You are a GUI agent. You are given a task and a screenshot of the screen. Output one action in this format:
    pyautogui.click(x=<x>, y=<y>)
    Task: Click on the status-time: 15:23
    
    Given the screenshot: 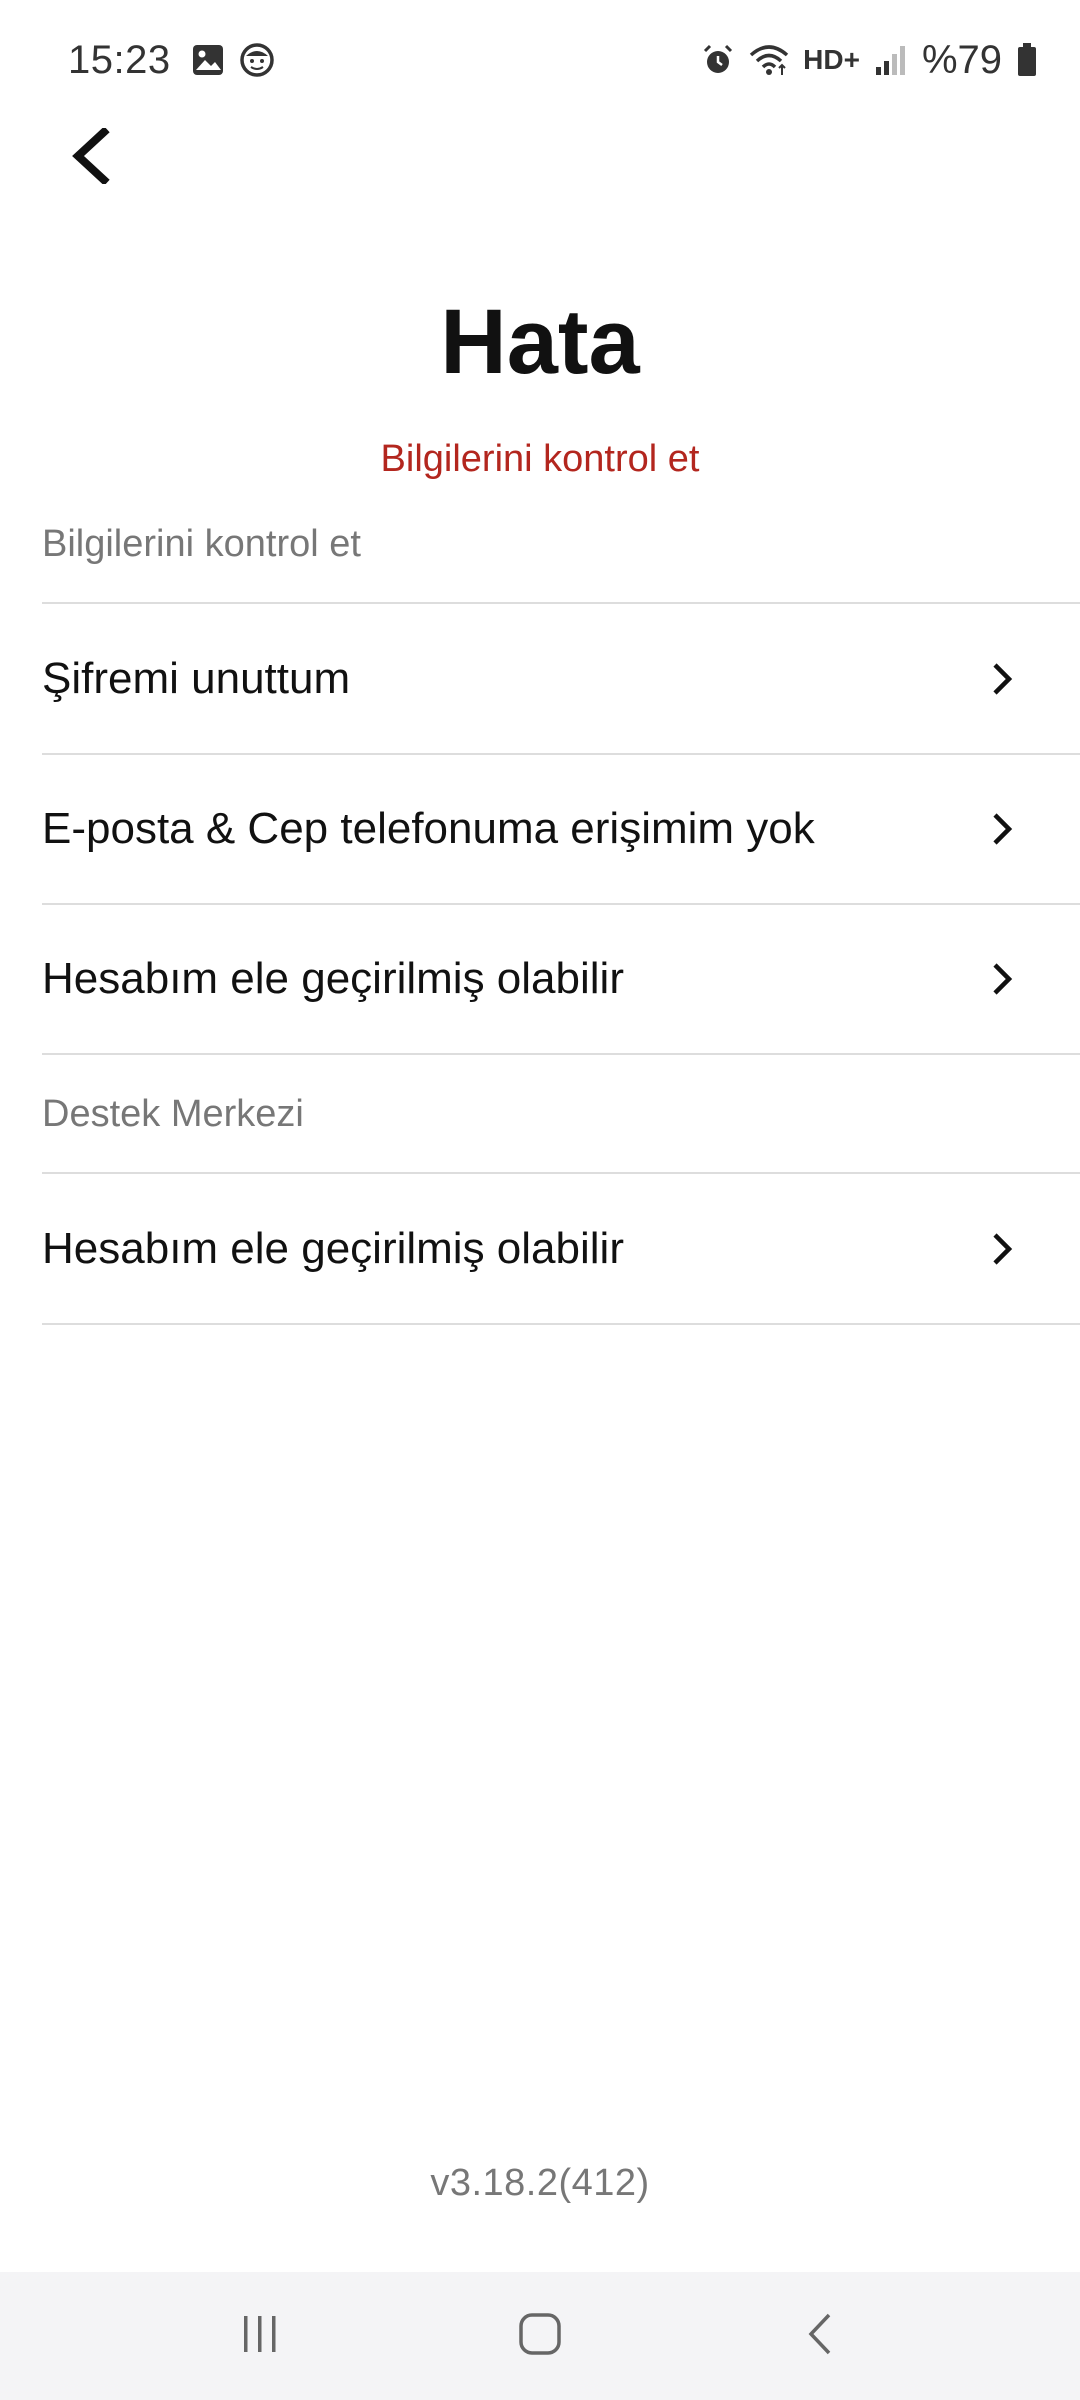 What is the action you would take?
    pyautogui.click(x=119, y=59)
    